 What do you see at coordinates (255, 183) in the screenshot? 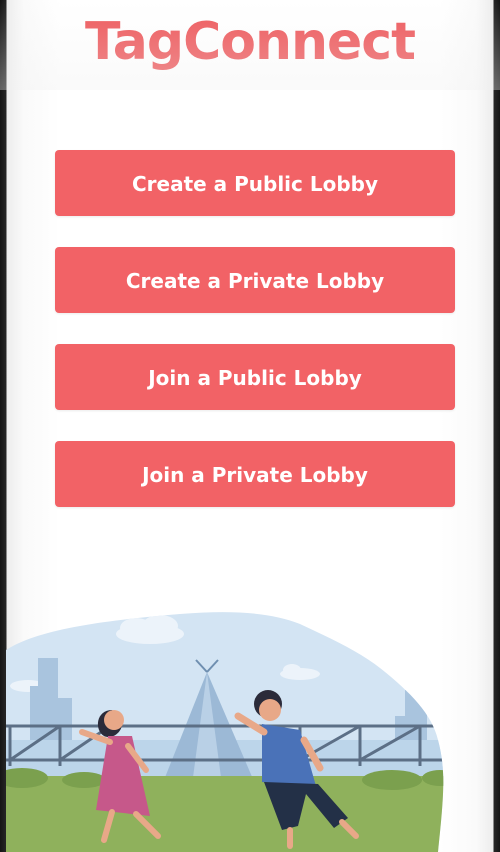
I see `create-public-lobby-button: Create a Public Lobby` at bounding box center [255, 183].